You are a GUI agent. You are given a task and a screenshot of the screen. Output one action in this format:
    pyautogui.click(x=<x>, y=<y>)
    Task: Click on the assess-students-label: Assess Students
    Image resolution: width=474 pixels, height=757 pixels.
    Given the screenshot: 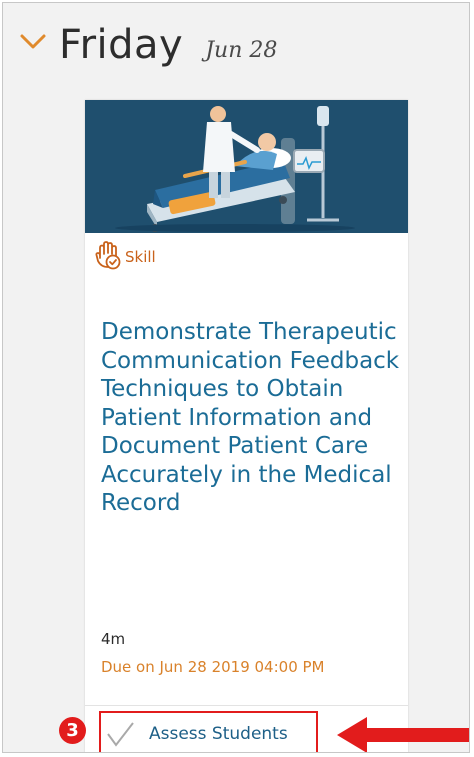 What is the action you would take?
    pyautogui.click(x=218, y=734)
    